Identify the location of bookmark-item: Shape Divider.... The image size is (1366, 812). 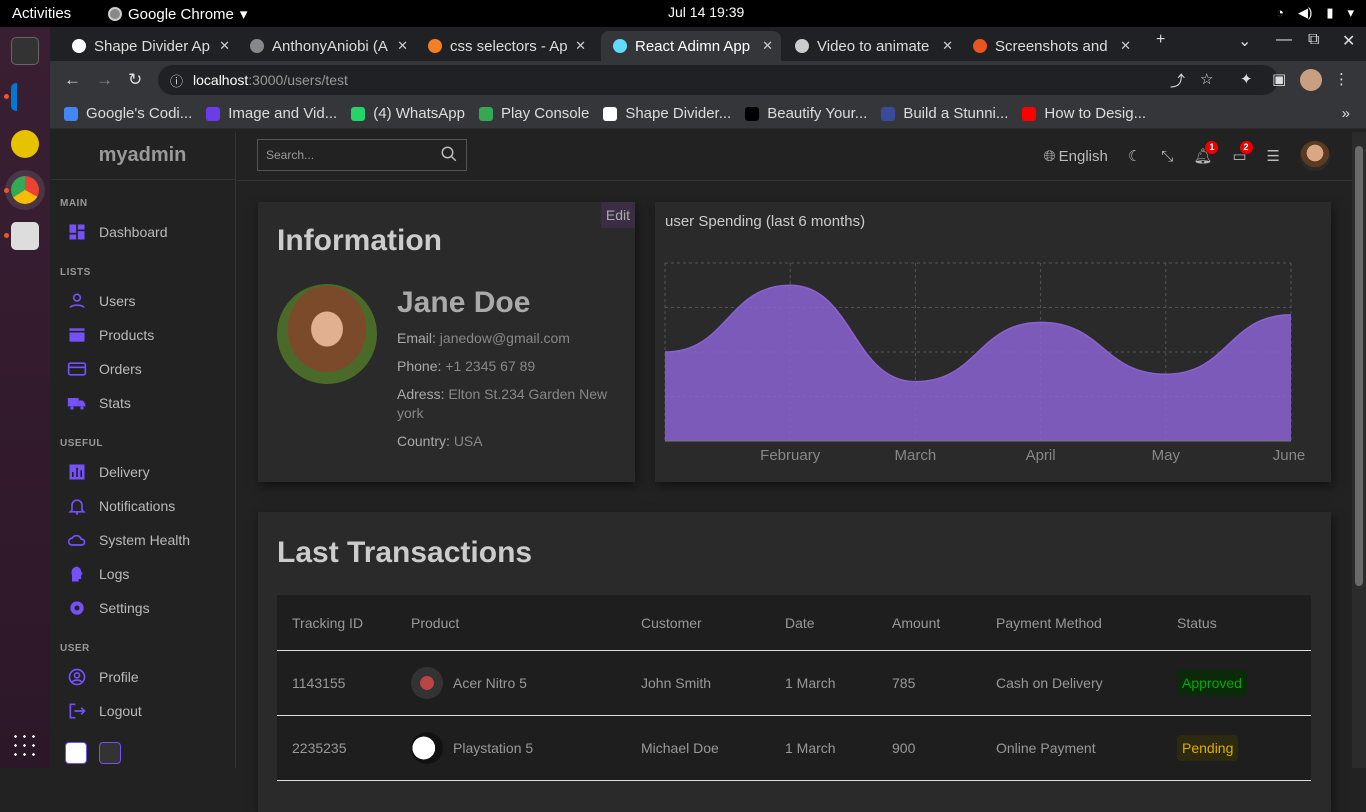
(667, 113).